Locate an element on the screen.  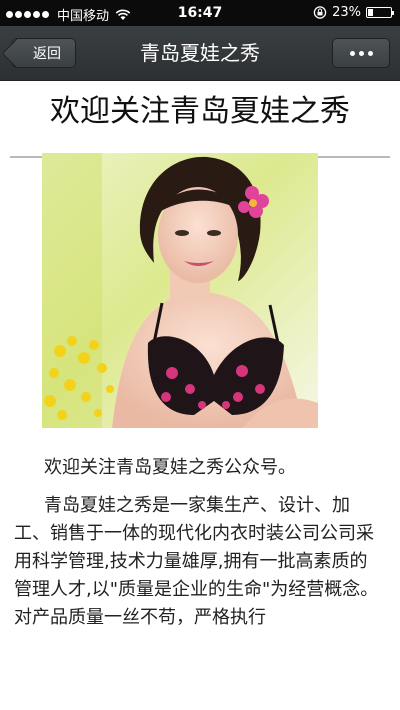
more-button is located at coordinates (361, 53).